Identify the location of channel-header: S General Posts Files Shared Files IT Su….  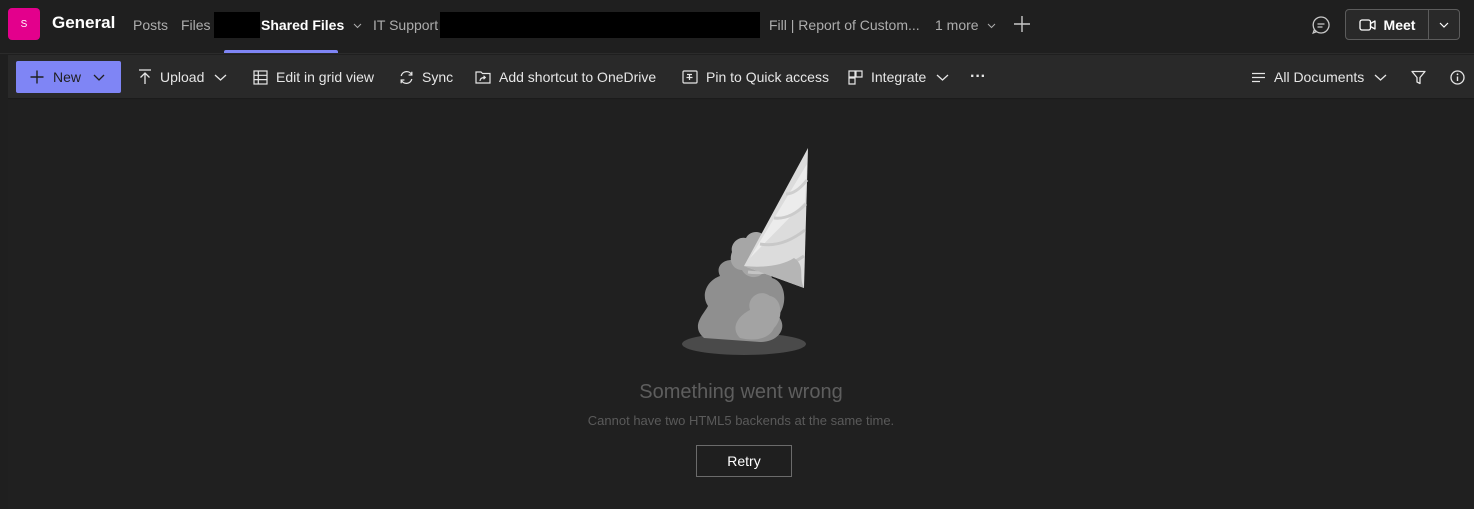
(737, 27).